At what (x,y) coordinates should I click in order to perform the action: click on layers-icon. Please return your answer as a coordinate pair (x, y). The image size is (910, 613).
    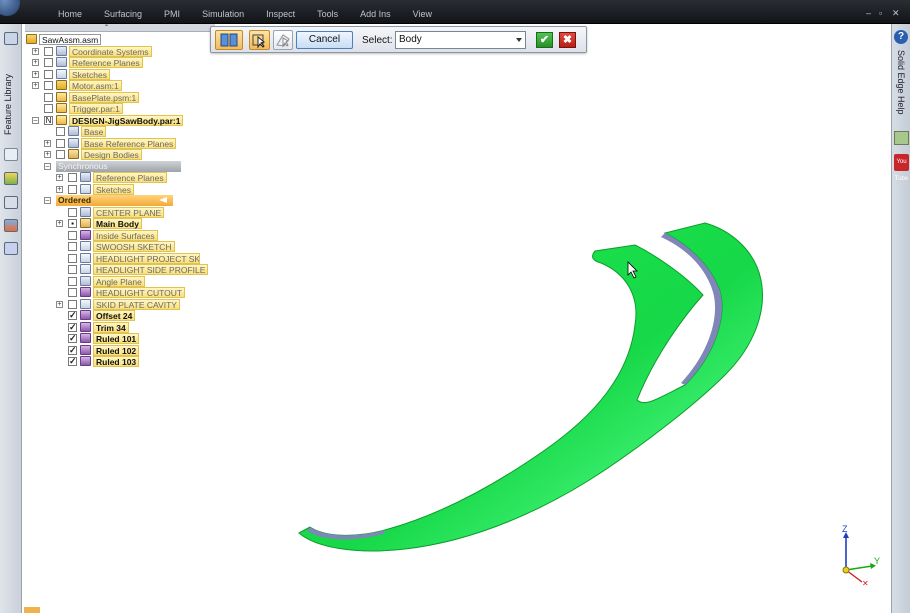
    Looking at the image, I should click on (11, 154).